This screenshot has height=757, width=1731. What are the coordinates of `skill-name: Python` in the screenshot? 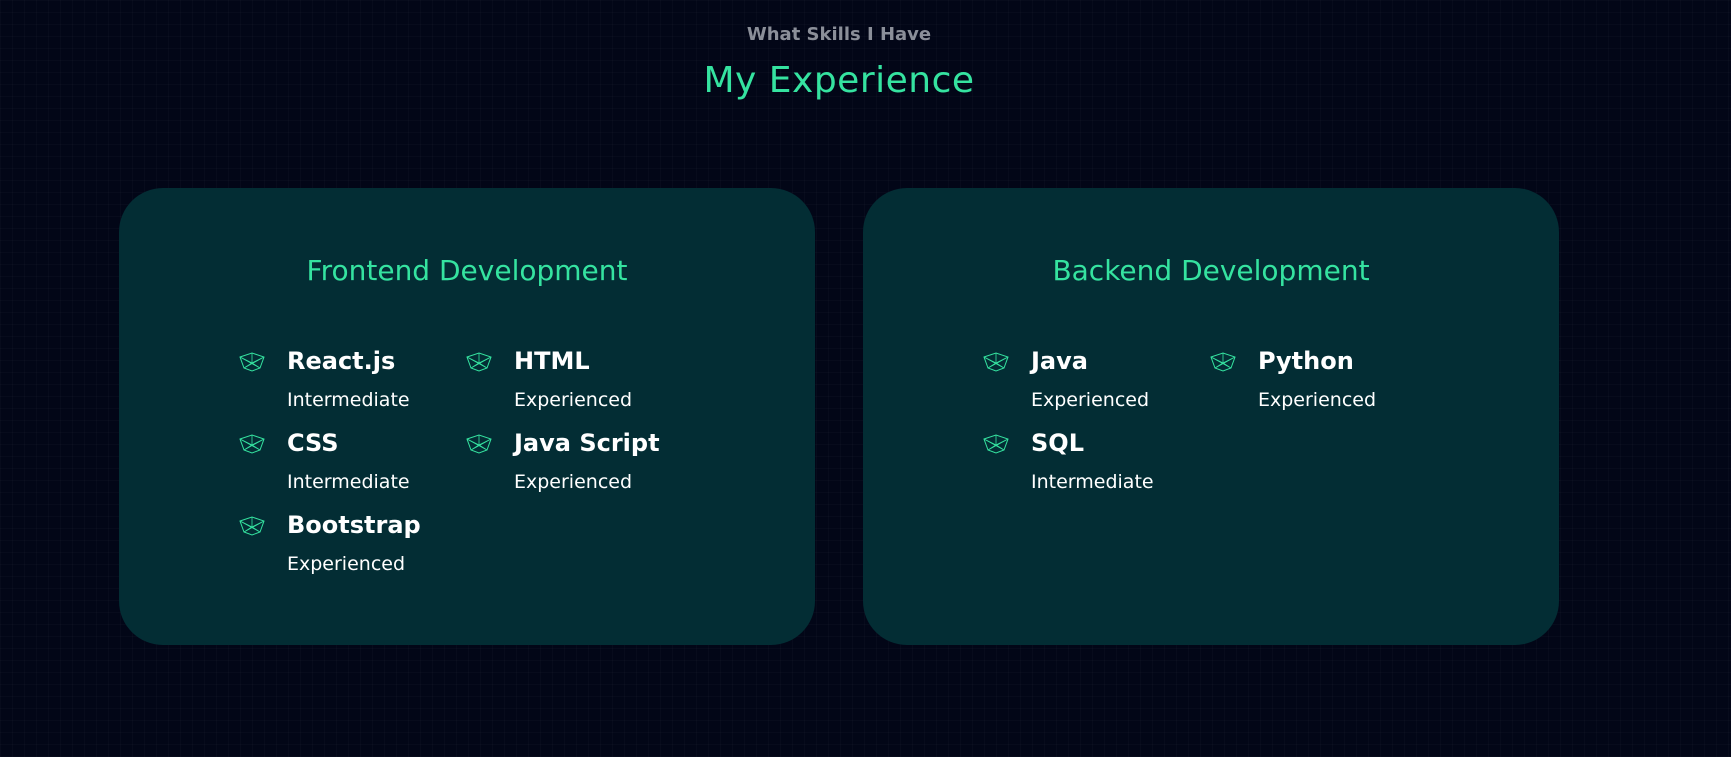 It's located at (1306, 361).